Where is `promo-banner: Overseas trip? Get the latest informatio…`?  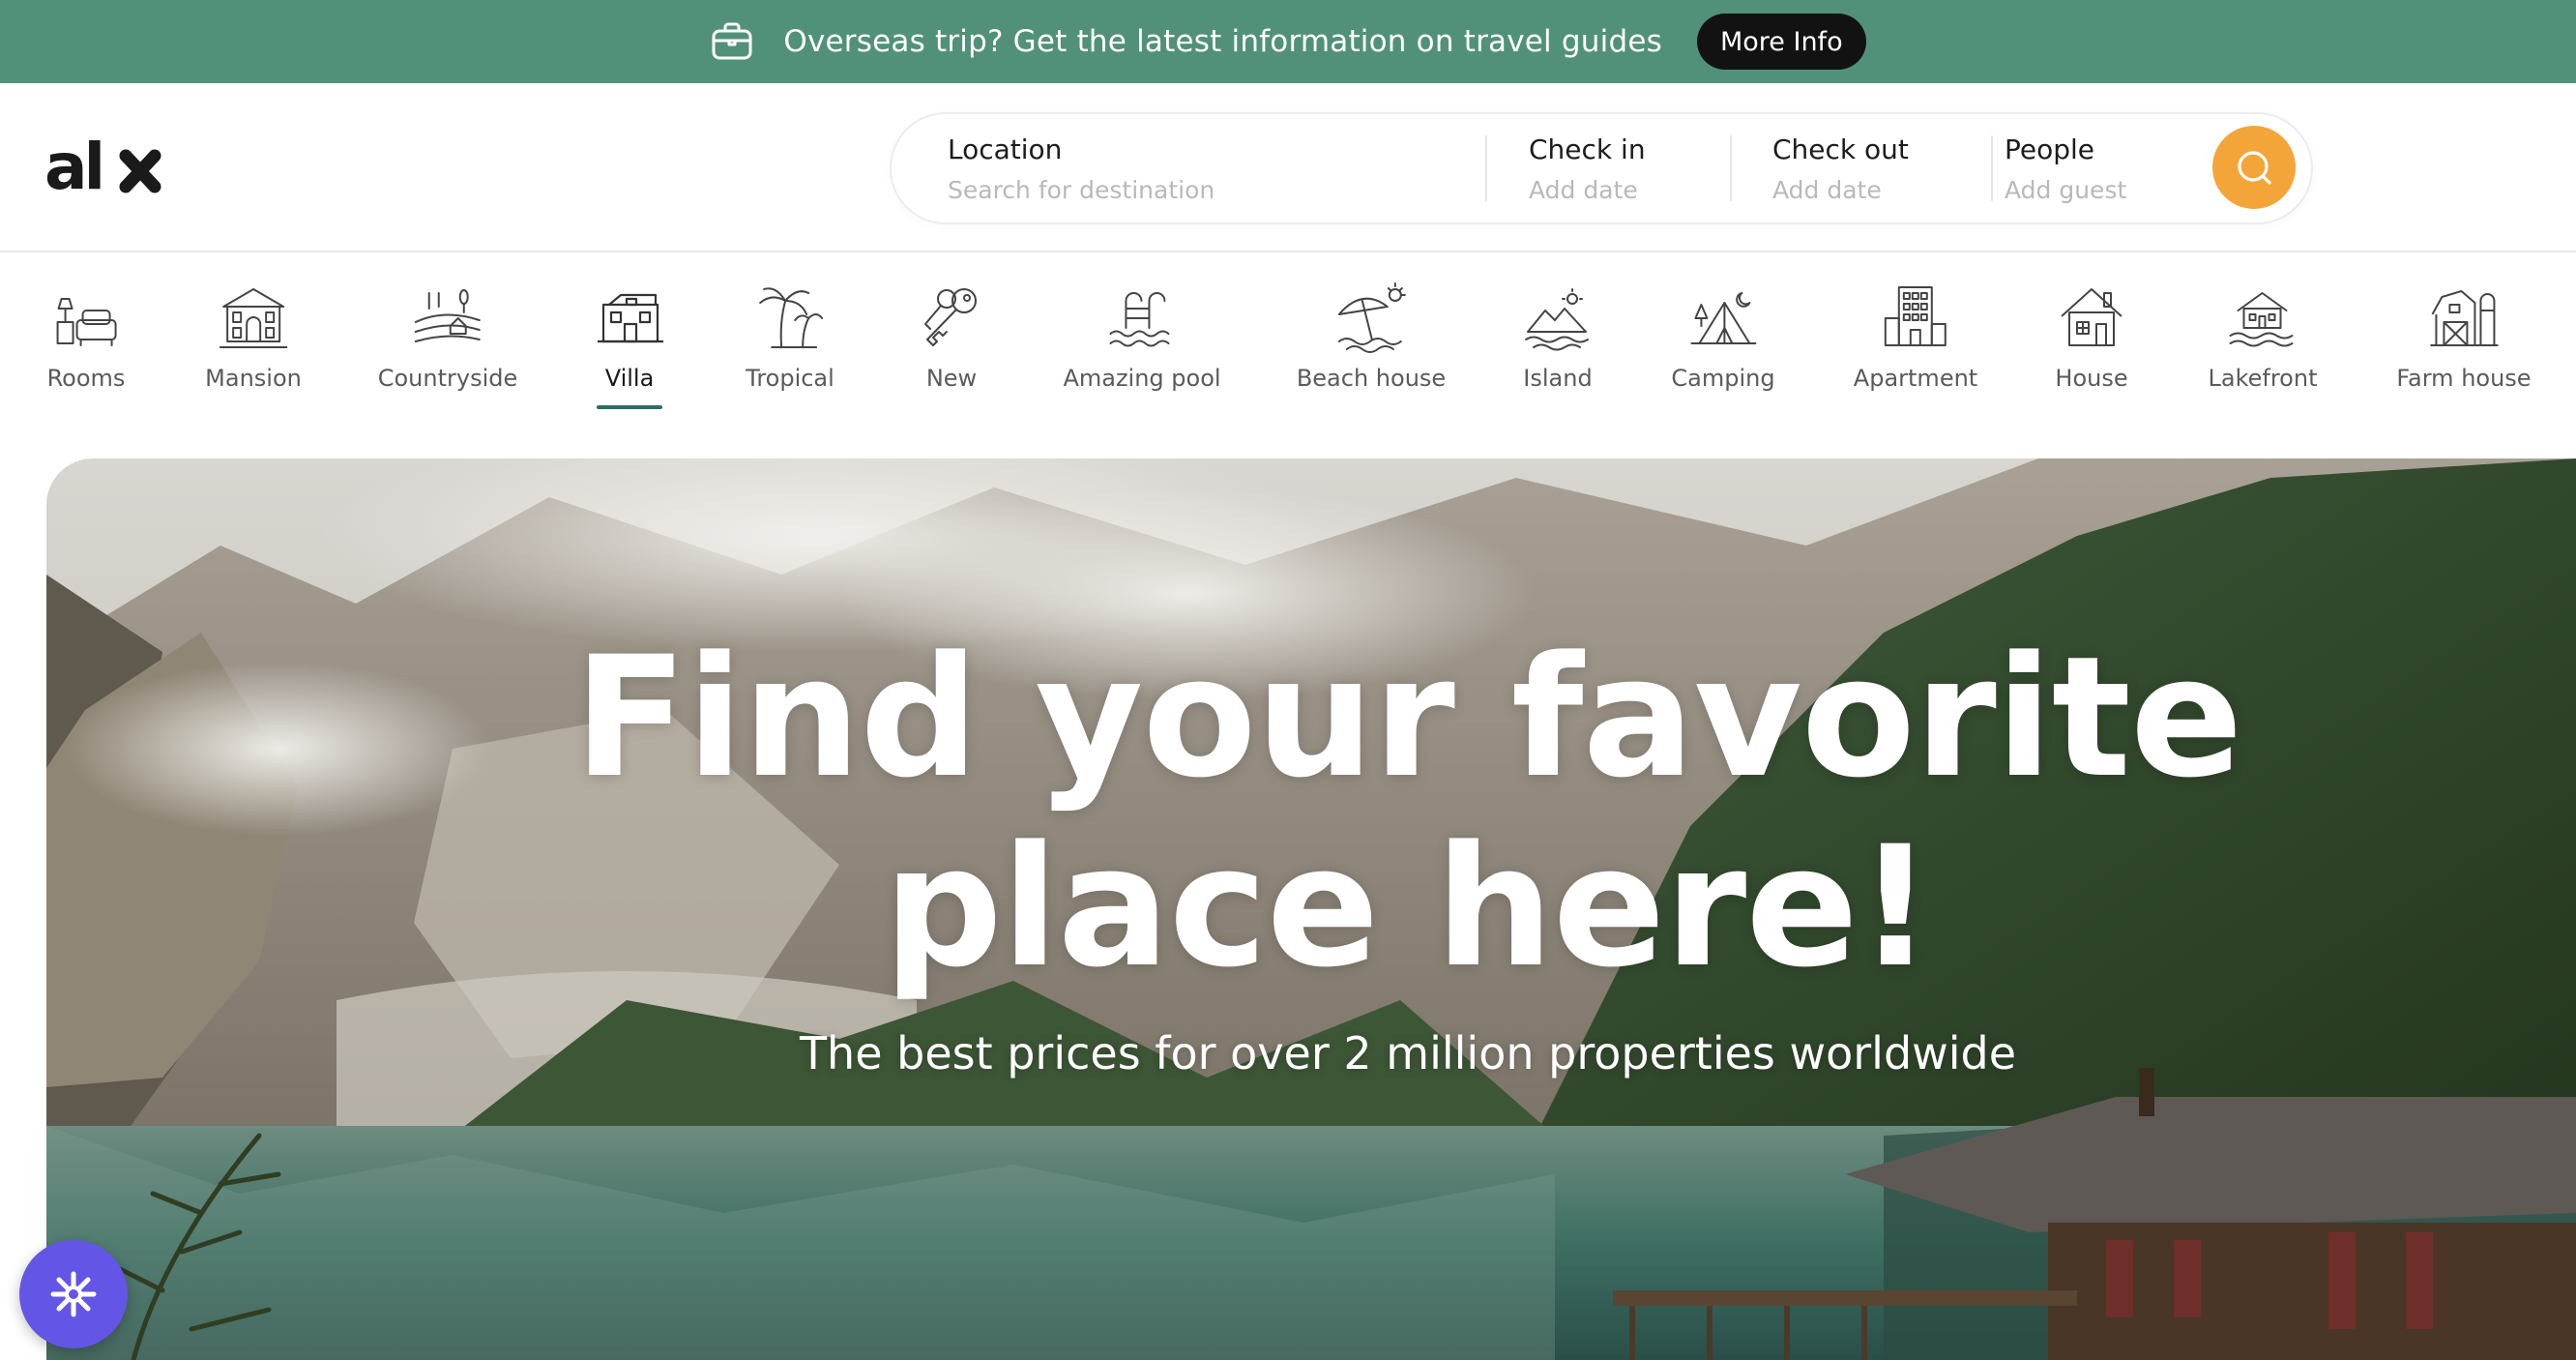
promo-banner: Overseas trip? Get the latest informatio… is located at coordinates (1288, 42).